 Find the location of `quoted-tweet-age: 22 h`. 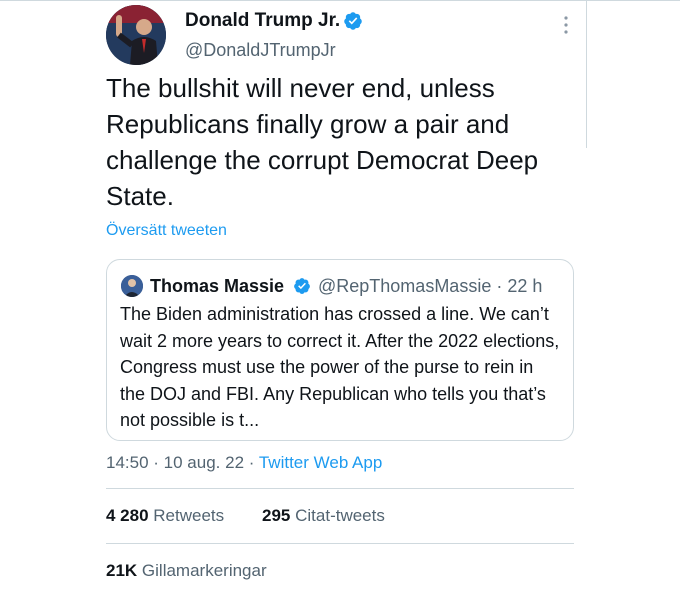

quoted-tweet-age: 22 h is located at coordinates (524, 286).